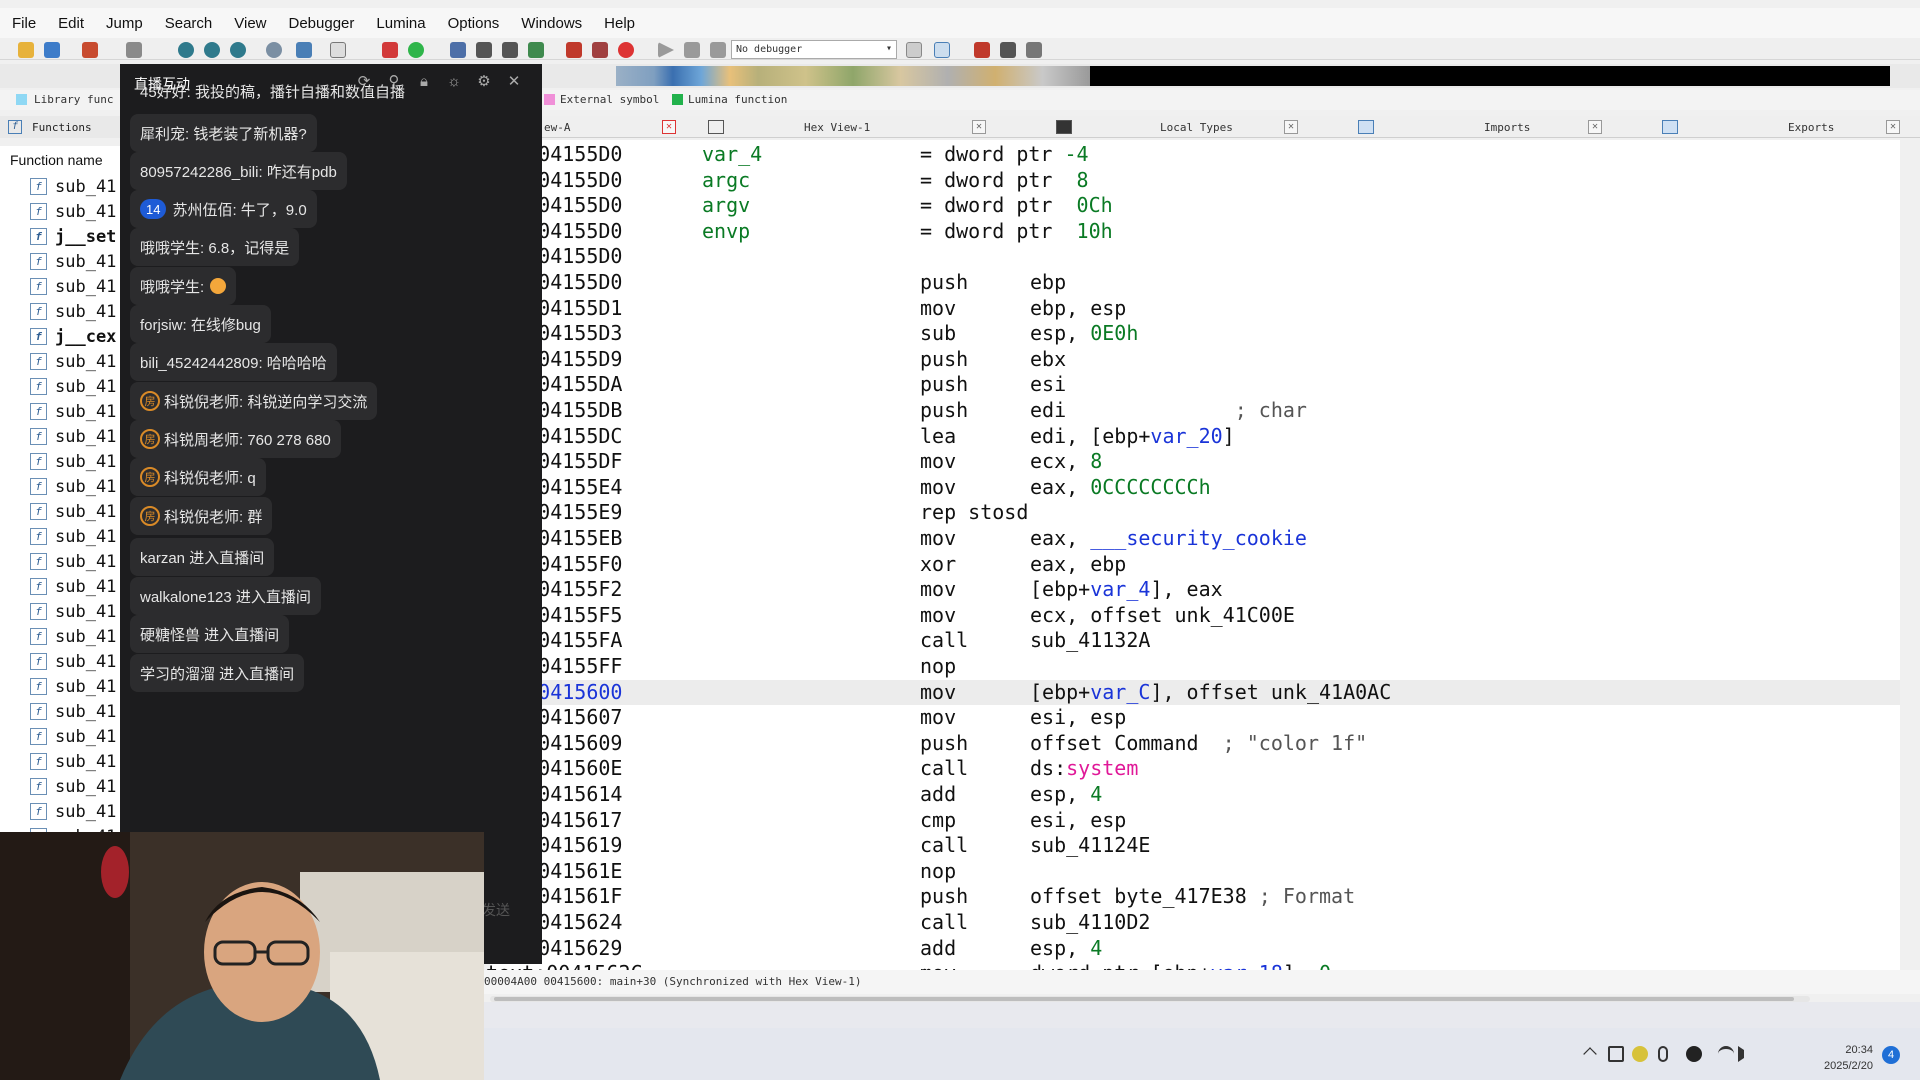  What do you see at coordinates (858, 127) in the screenshot?
I see `tab-hex-view: Hex View-1 ✕` at bounding box center [858, 127].